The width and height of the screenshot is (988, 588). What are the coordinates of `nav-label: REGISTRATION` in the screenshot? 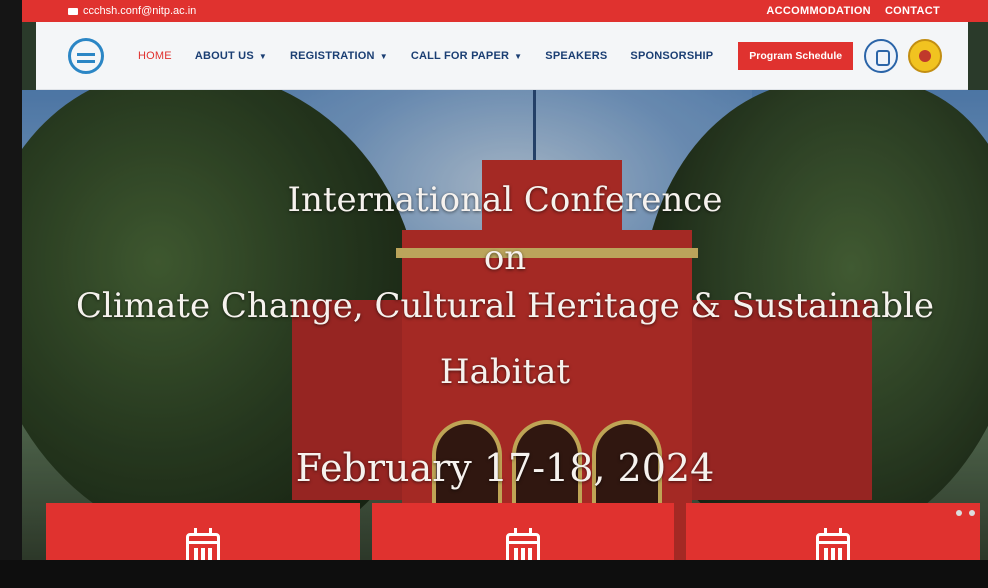 It's located at (332, 55).